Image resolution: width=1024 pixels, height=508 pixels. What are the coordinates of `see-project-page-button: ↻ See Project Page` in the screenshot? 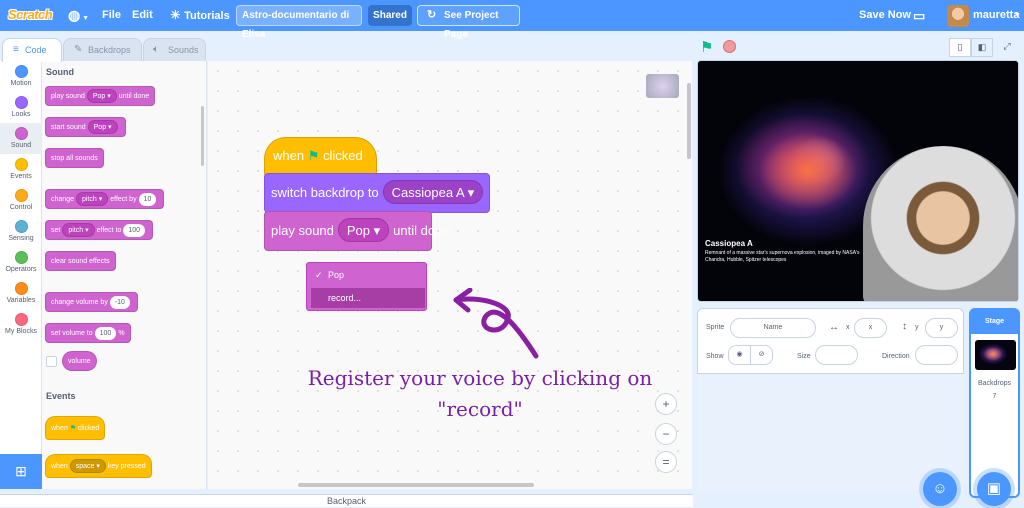 It's located at (468, 22).